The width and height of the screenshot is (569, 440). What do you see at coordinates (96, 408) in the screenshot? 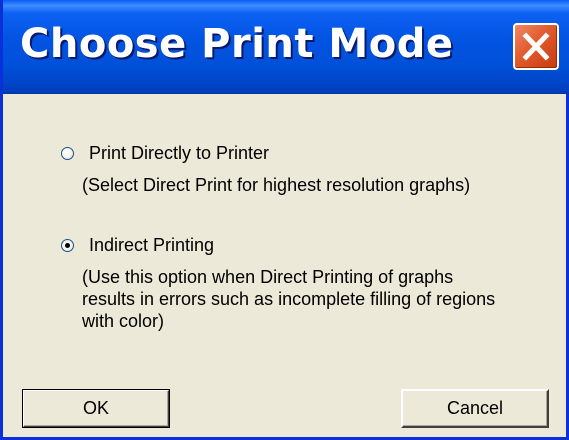
I see `ok-button: OK` at bounding box center [96, 408].